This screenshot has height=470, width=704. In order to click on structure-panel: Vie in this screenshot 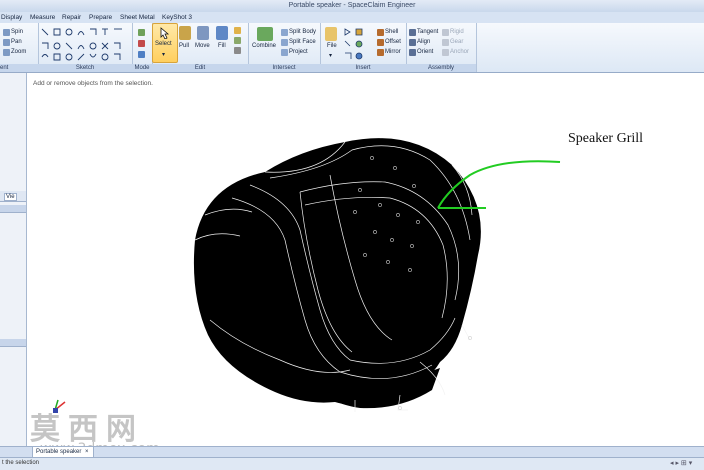, I will do `click(13, 259)`.